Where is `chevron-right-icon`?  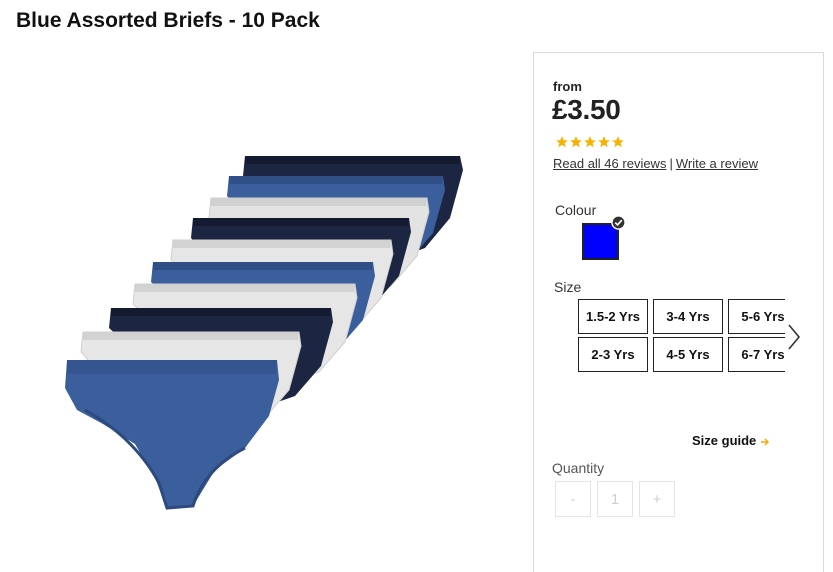 chevron-right-icon is located at coordinates (794, 337).